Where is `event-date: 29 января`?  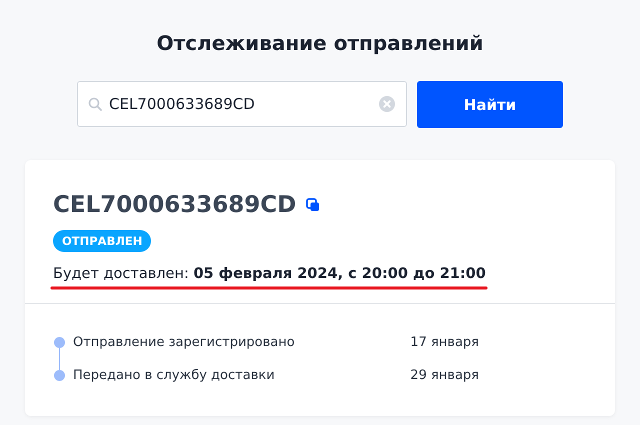
event-date: 29 января is located at coordinates (444, 375).